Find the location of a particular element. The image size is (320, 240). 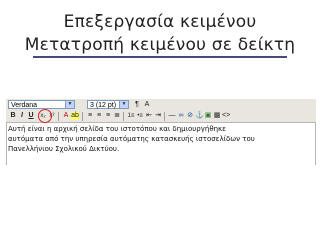

style-icon: A is located at coordinates (147, 105).